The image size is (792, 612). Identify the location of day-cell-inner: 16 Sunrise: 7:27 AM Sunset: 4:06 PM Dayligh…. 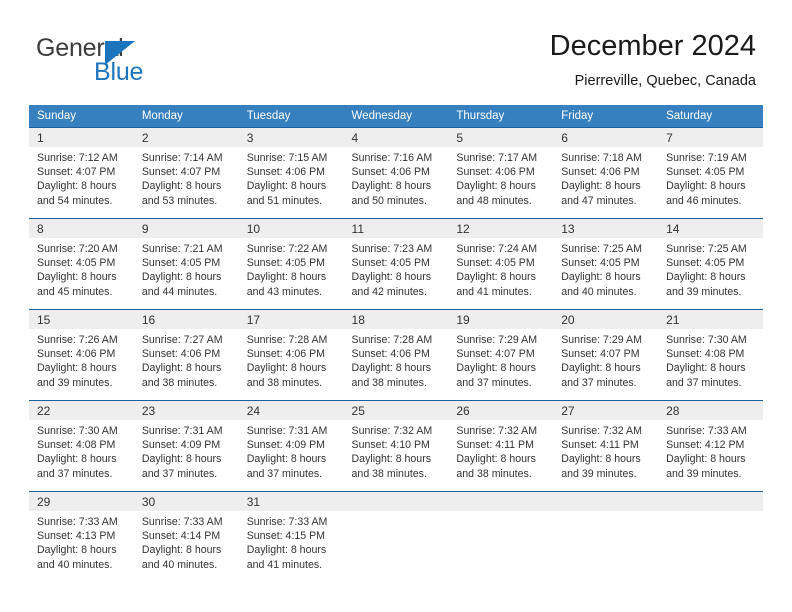
(186, 355).